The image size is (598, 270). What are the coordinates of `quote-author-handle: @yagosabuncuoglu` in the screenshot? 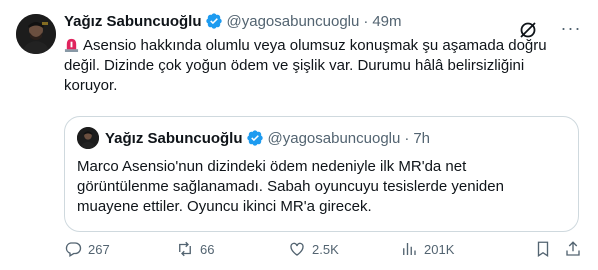 It's located at (334, 138).